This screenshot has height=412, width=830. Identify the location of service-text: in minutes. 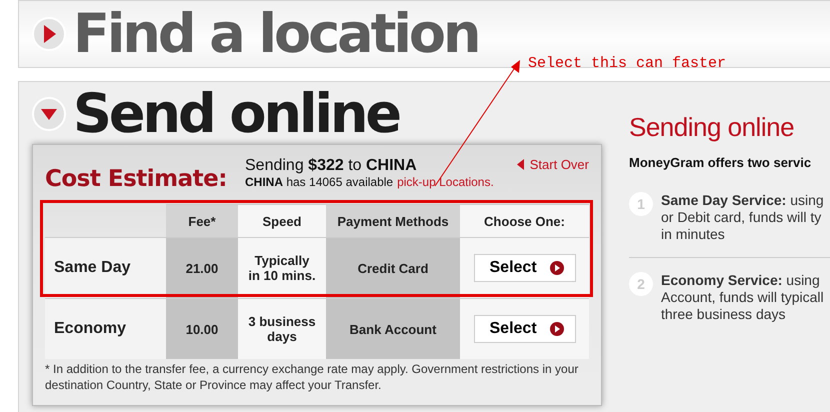
(693, 234).